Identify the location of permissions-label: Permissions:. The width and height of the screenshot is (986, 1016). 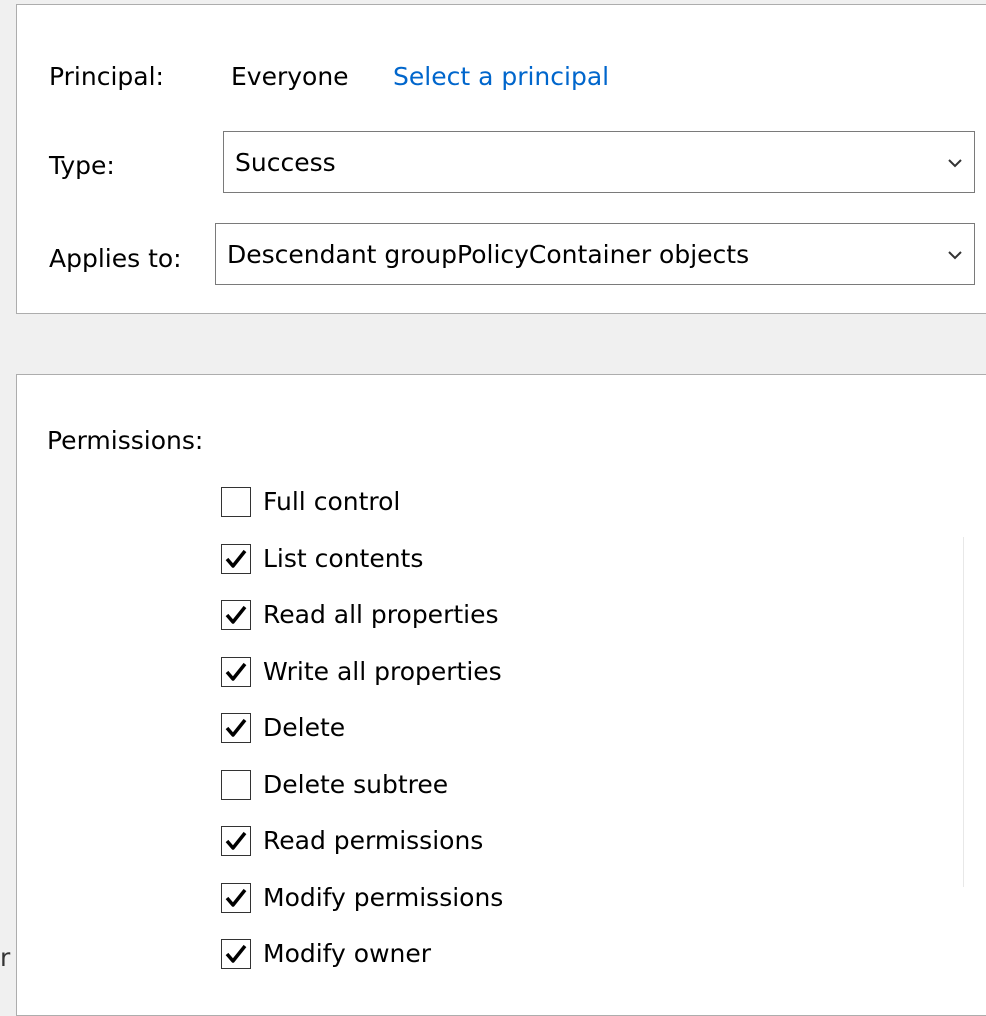
(125, 440).